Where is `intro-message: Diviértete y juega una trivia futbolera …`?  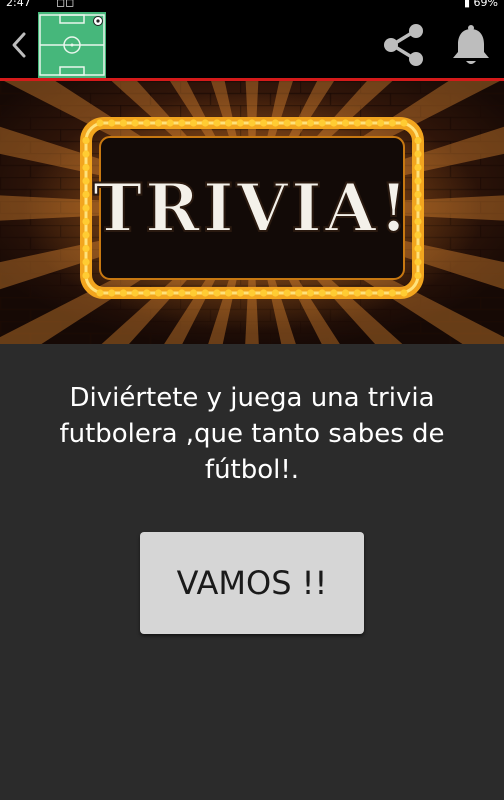
intro-message: Diviértete y juega una trivia futbolera … is located at coordinates (252, 434).